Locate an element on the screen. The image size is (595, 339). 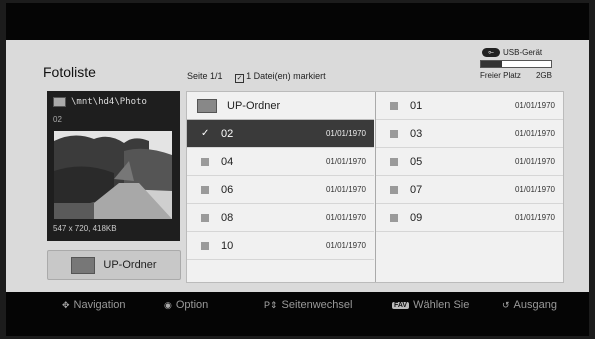
hint-page-change-label: Seitenwechsel is located at coordinates (317, 305).